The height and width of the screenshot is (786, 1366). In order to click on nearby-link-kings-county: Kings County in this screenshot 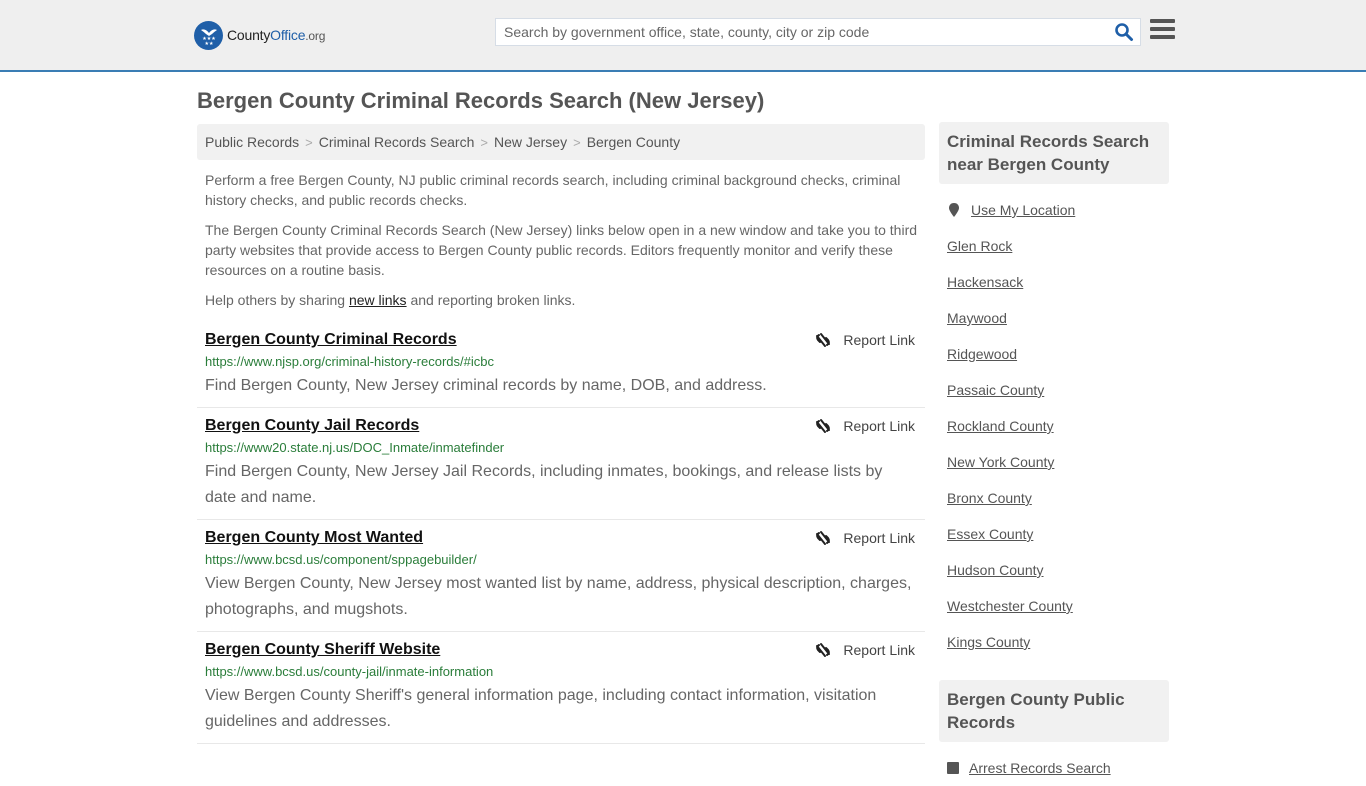, I will do `click(988, 642)`.